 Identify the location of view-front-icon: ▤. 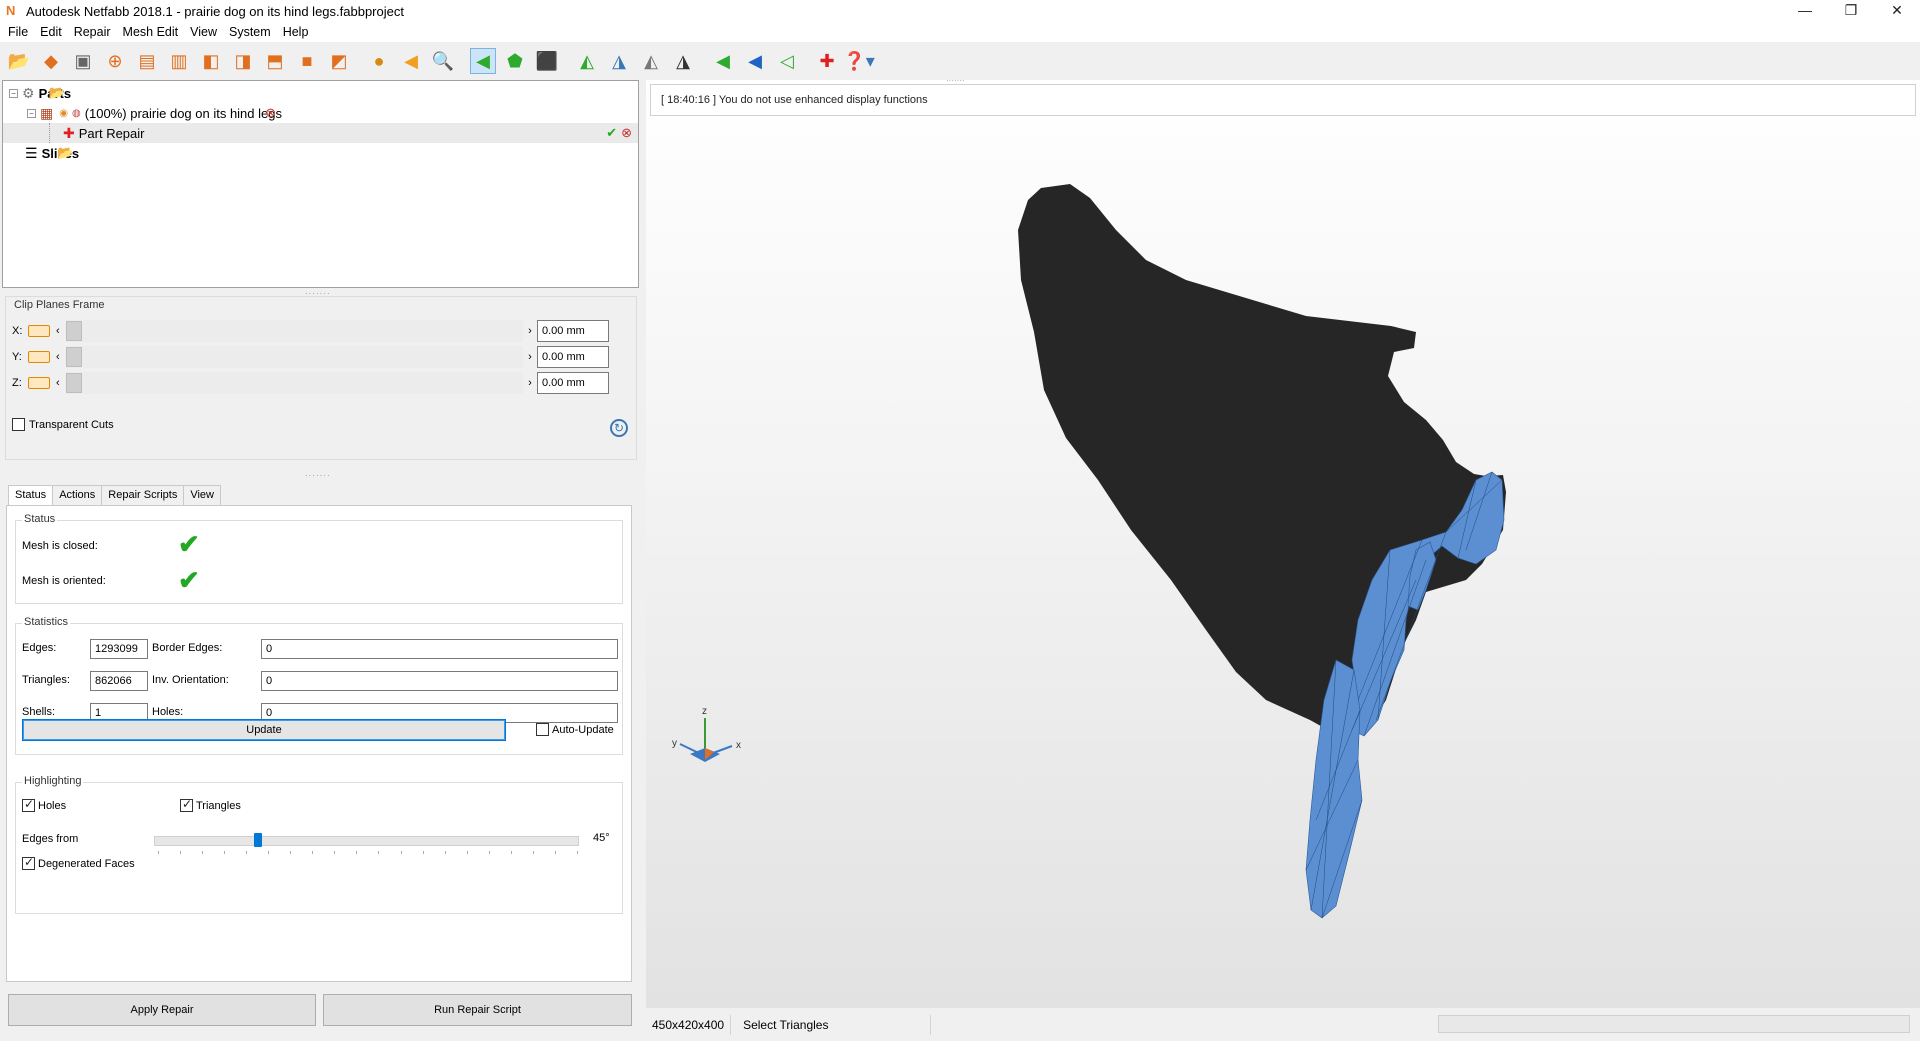
(147, 61).